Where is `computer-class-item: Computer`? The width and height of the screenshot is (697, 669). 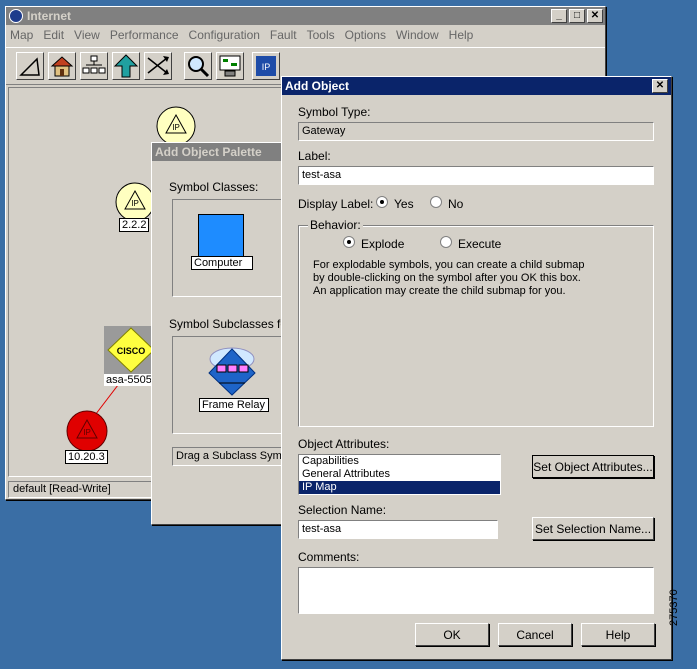 computer-class-item: Computer is located at coordinates (222, 242).